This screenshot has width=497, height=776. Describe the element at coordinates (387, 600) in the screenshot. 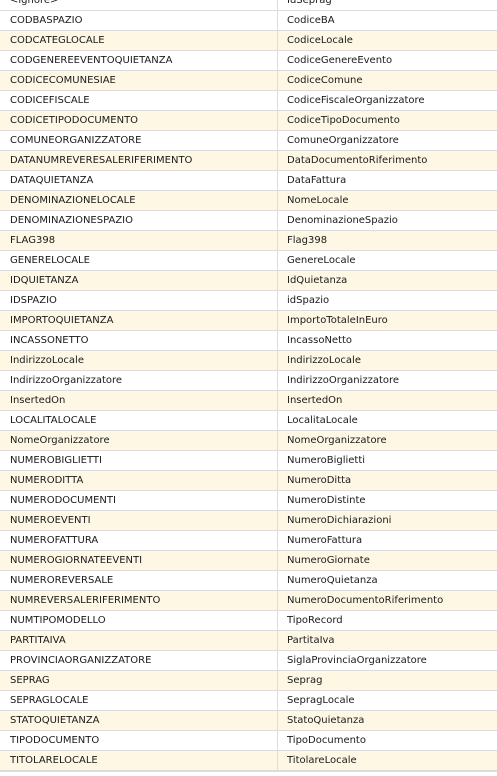

I see `destination-column-cell: NumeroDocumentoRiferimento` at that location.